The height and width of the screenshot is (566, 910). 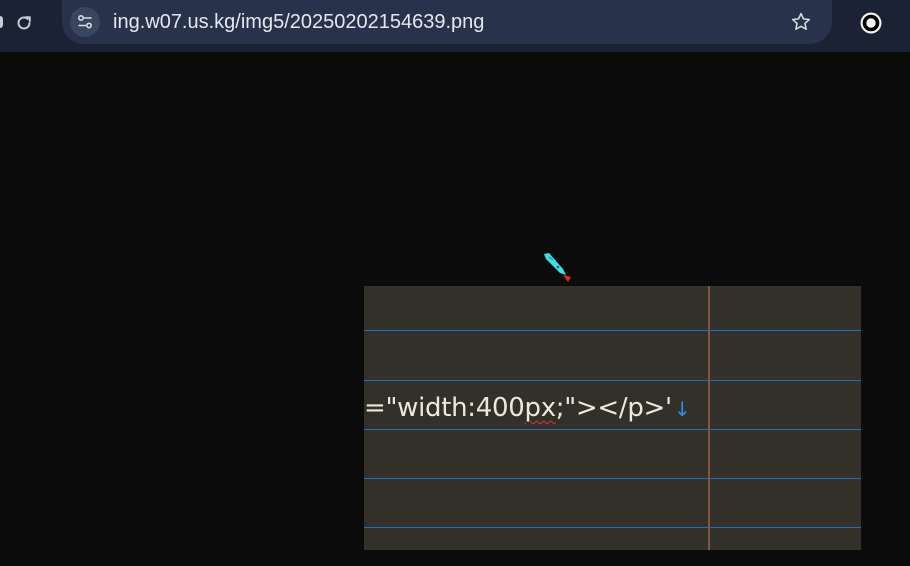 I want to click on code-line: ="width:400px;"></p>' ↓, so click(x=527, y=408).